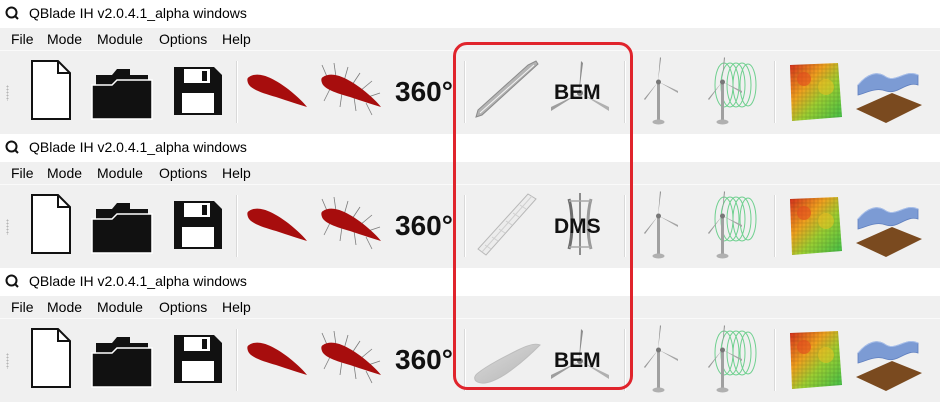 The height and width of the screenshot is (405, 940). I want to click on module-label: DMS, so click(577, 226).